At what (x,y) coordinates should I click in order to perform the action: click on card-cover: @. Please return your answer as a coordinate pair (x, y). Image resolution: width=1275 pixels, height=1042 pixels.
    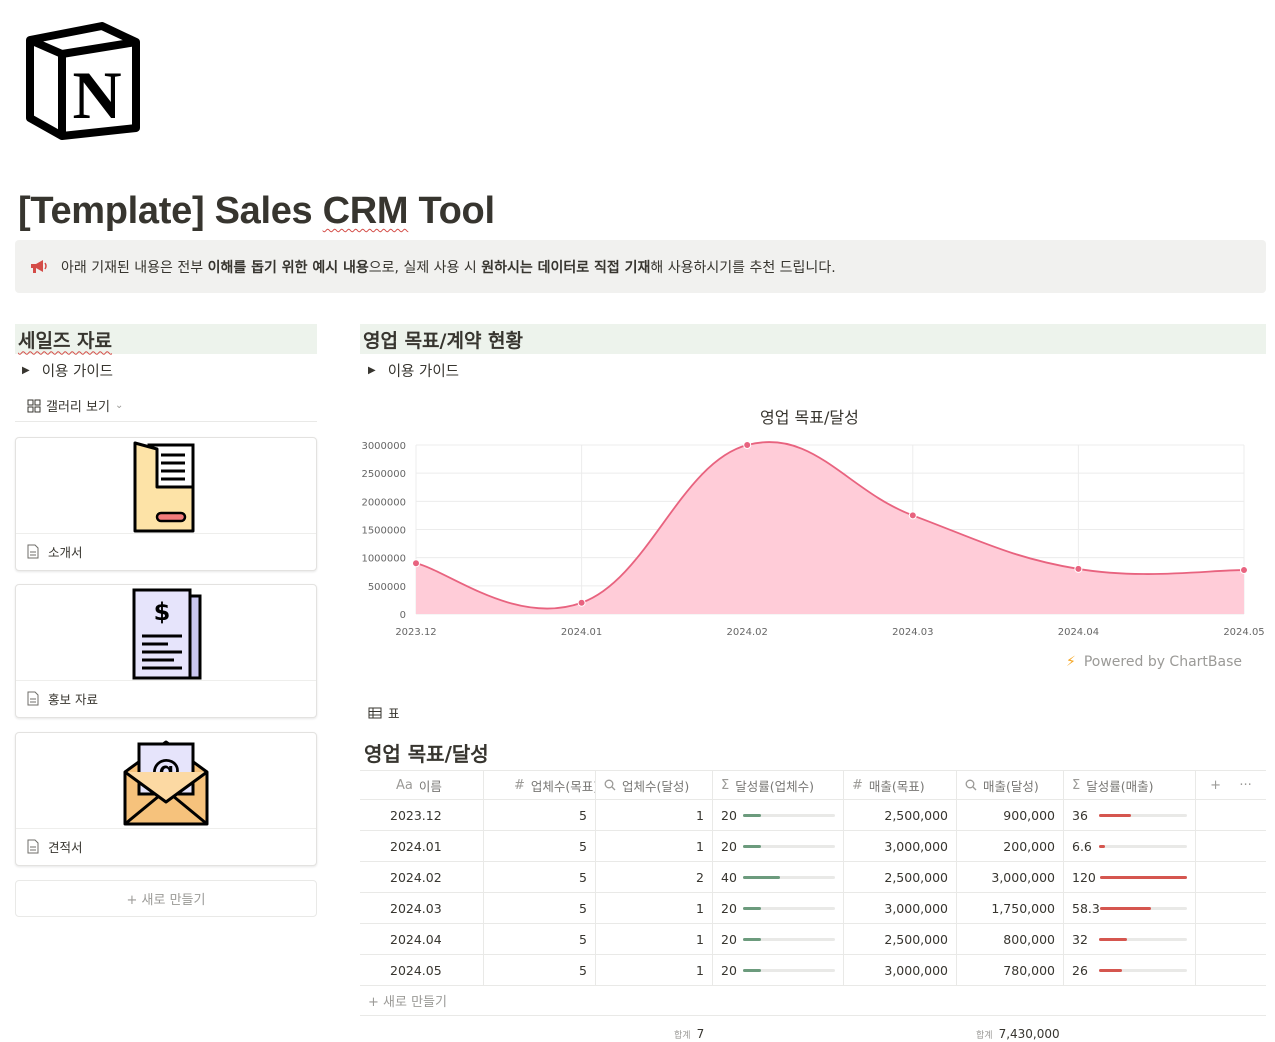
    Looking at the image, I should click on (166, 781).